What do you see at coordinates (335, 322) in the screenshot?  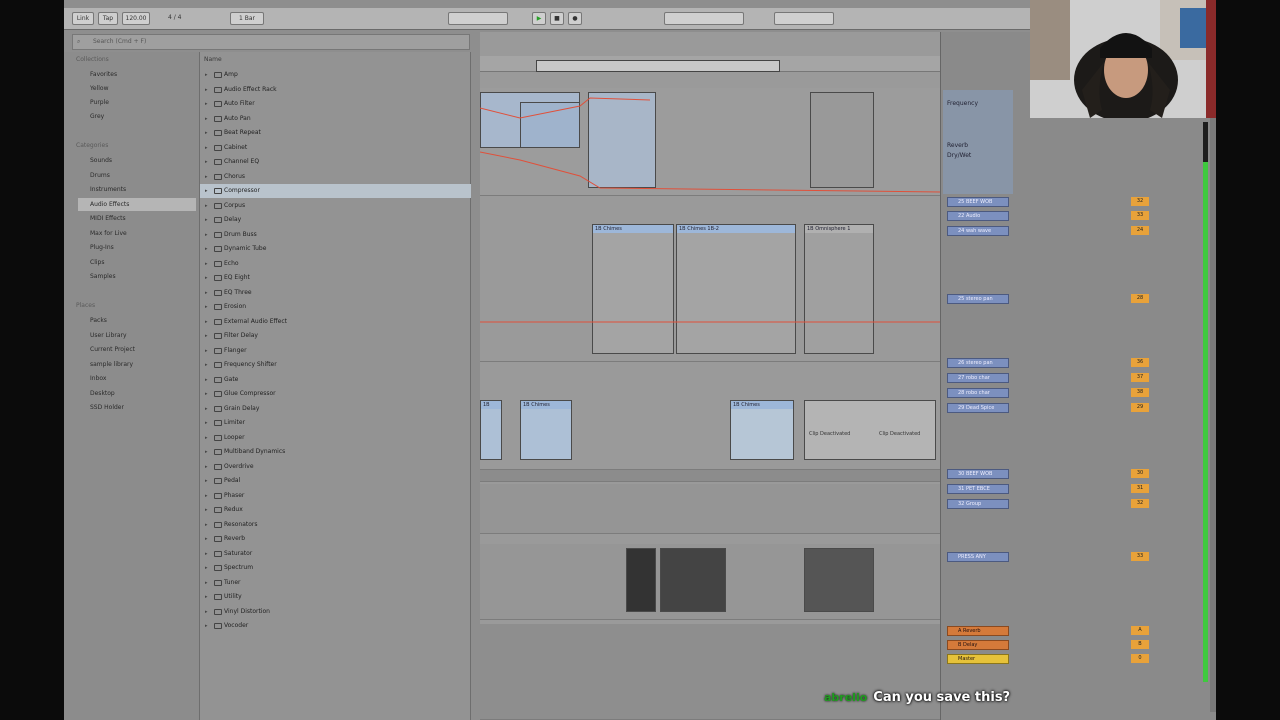 I see `device-item: ▸ External Audio Effect` at bounding box center [335, 322].